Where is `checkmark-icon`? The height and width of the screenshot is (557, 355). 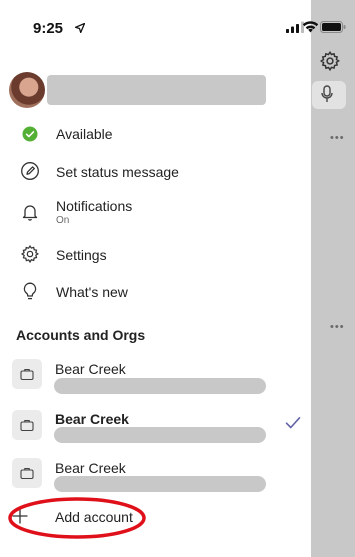
checkmark-icon is located at coordinates (293, 423).